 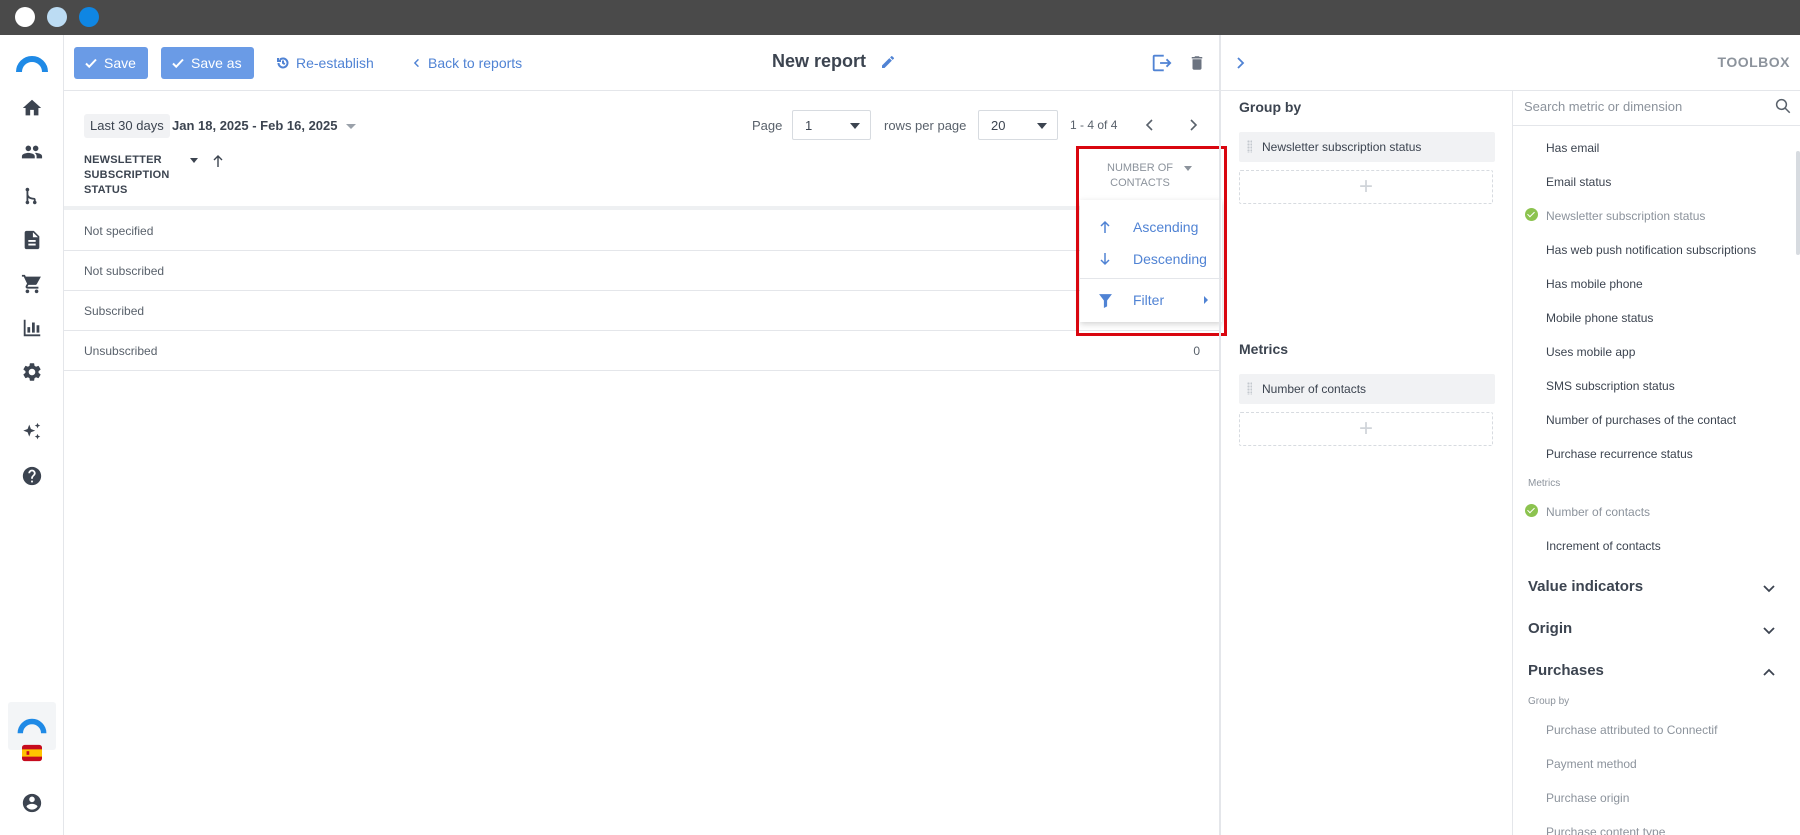 What do you see at coordinates (32, 476) in the screenshot?
I see `help-icon` at bounding box center [32, 476].